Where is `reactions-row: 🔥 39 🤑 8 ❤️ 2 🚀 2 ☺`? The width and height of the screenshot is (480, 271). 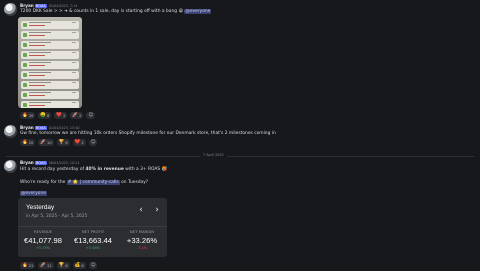 reactions-row: 🔥 39 🤑 8 ❤️ 2 🚀 2 ☺ is located at coordinates (58, 115).